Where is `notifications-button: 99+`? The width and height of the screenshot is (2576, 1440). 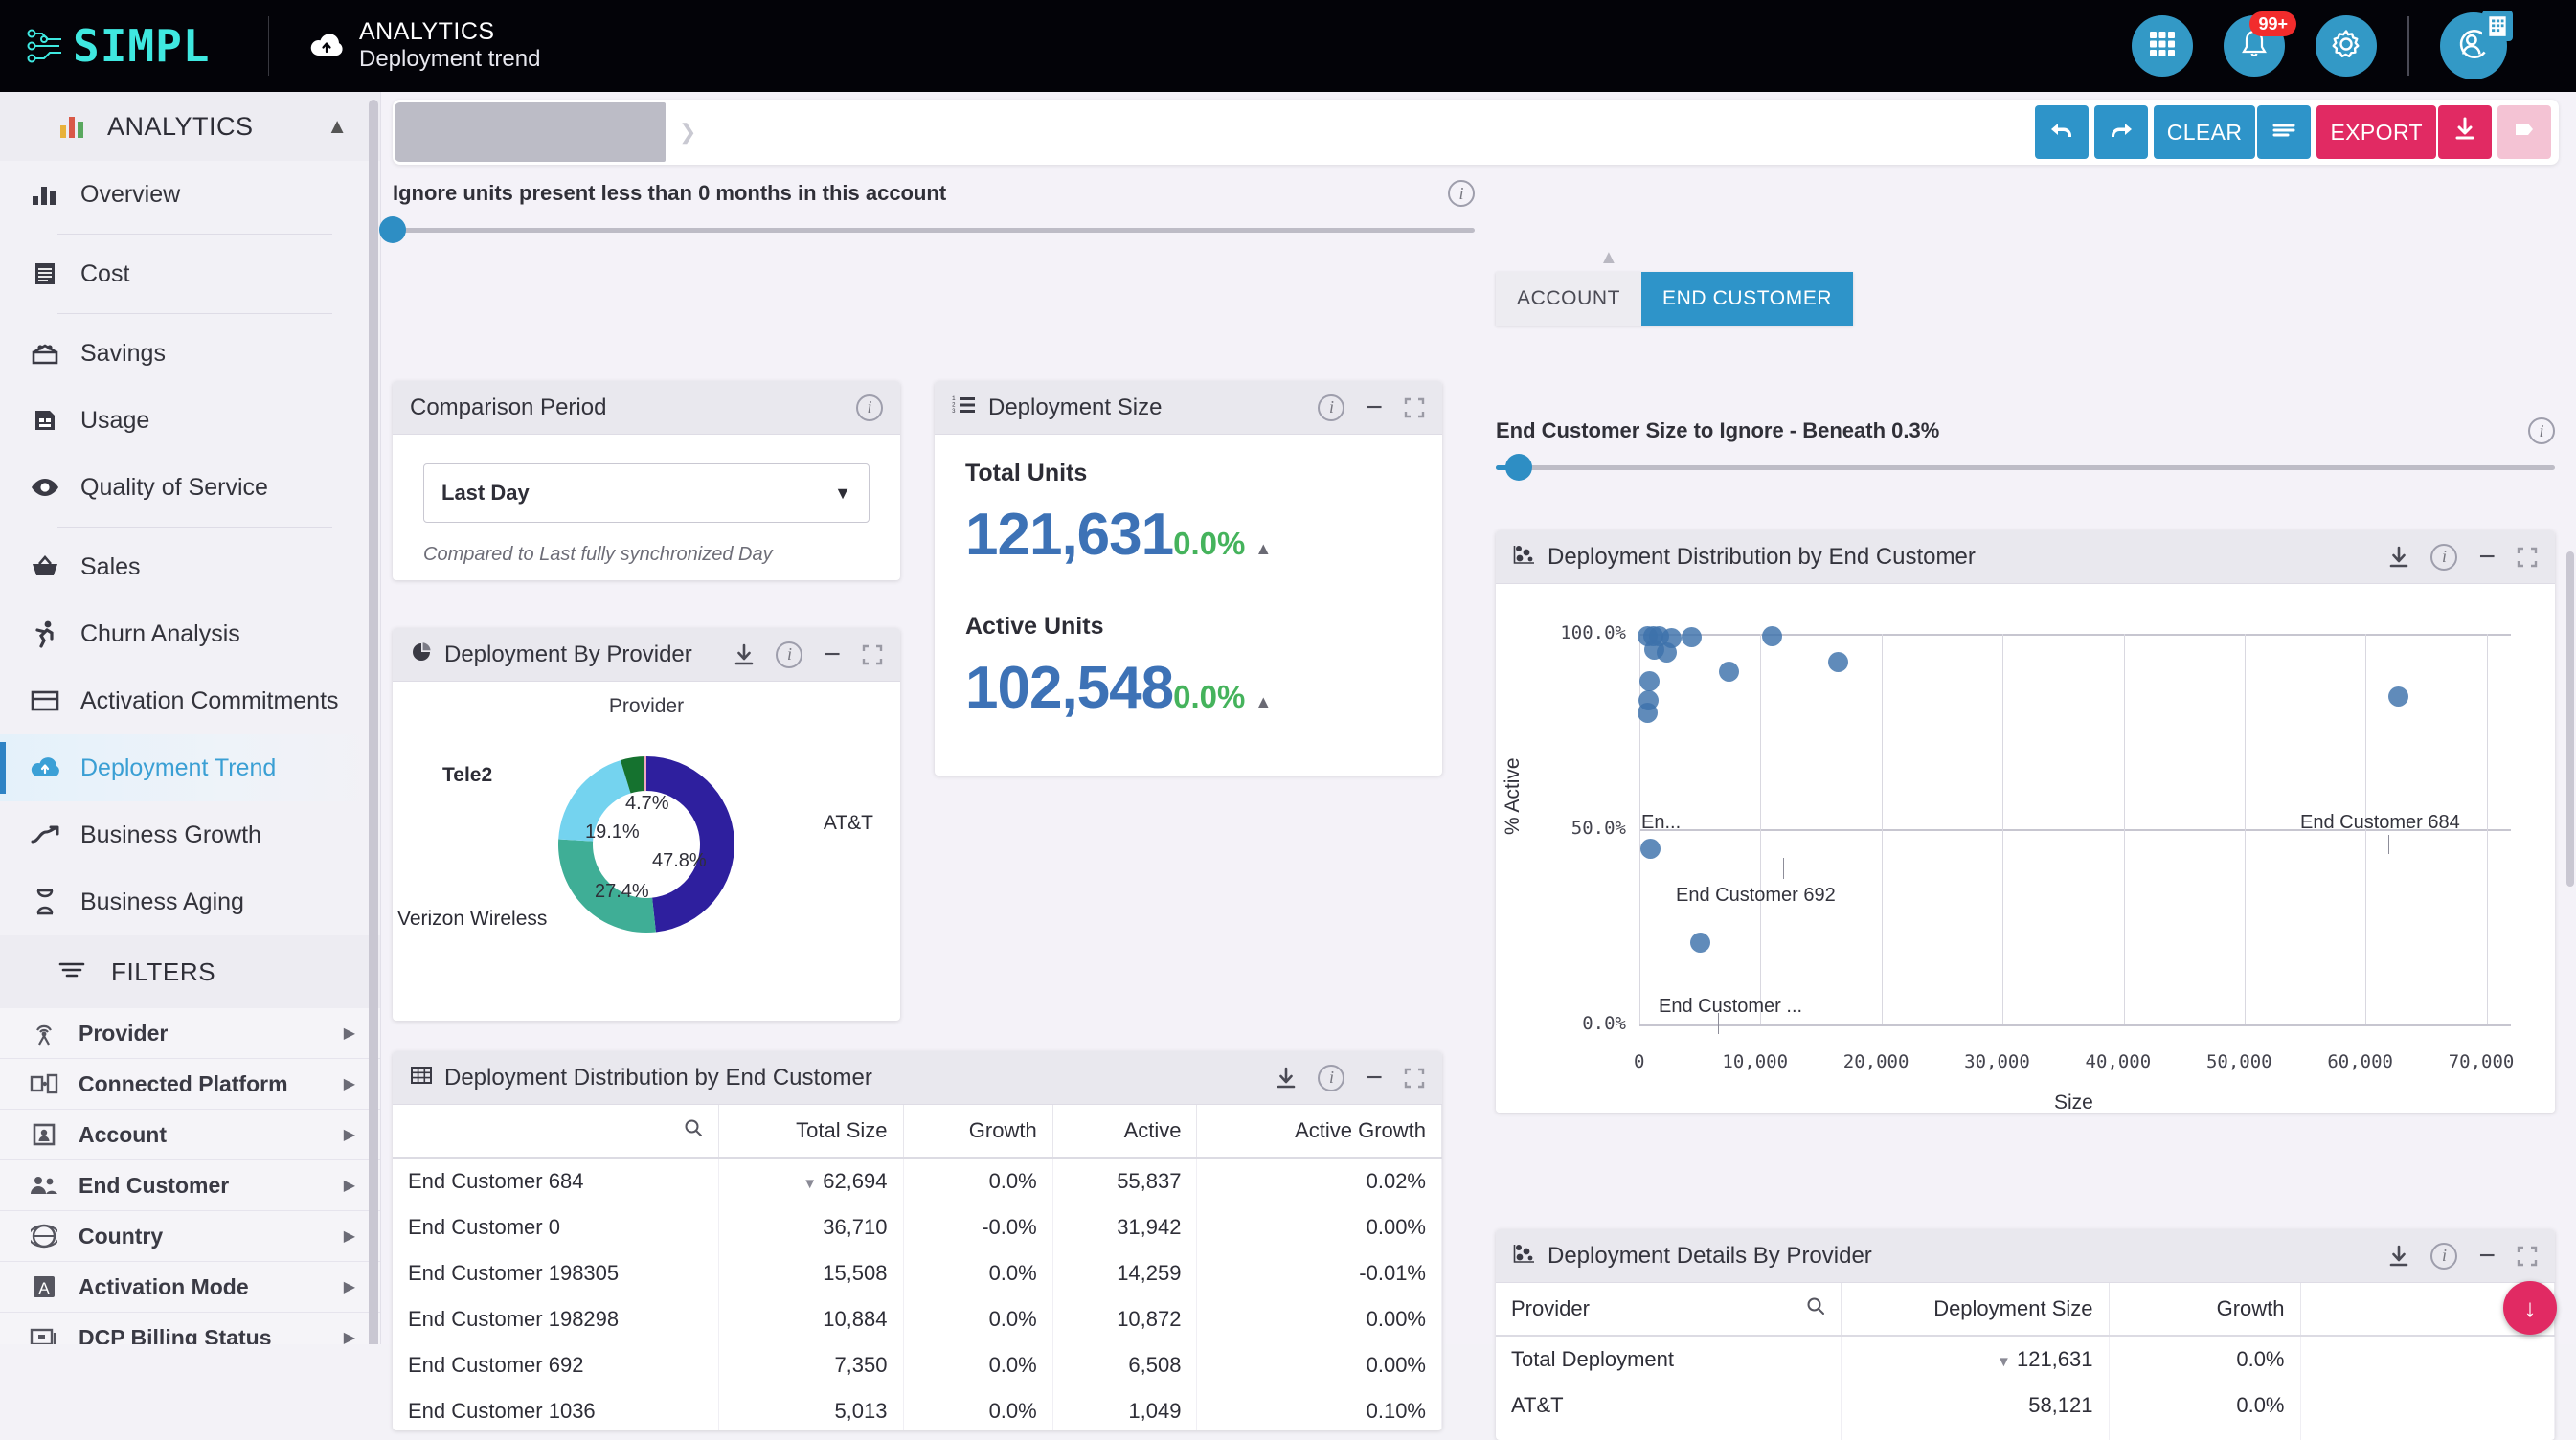
notifications-button: 99+ is located at coordinates (2260, 44).